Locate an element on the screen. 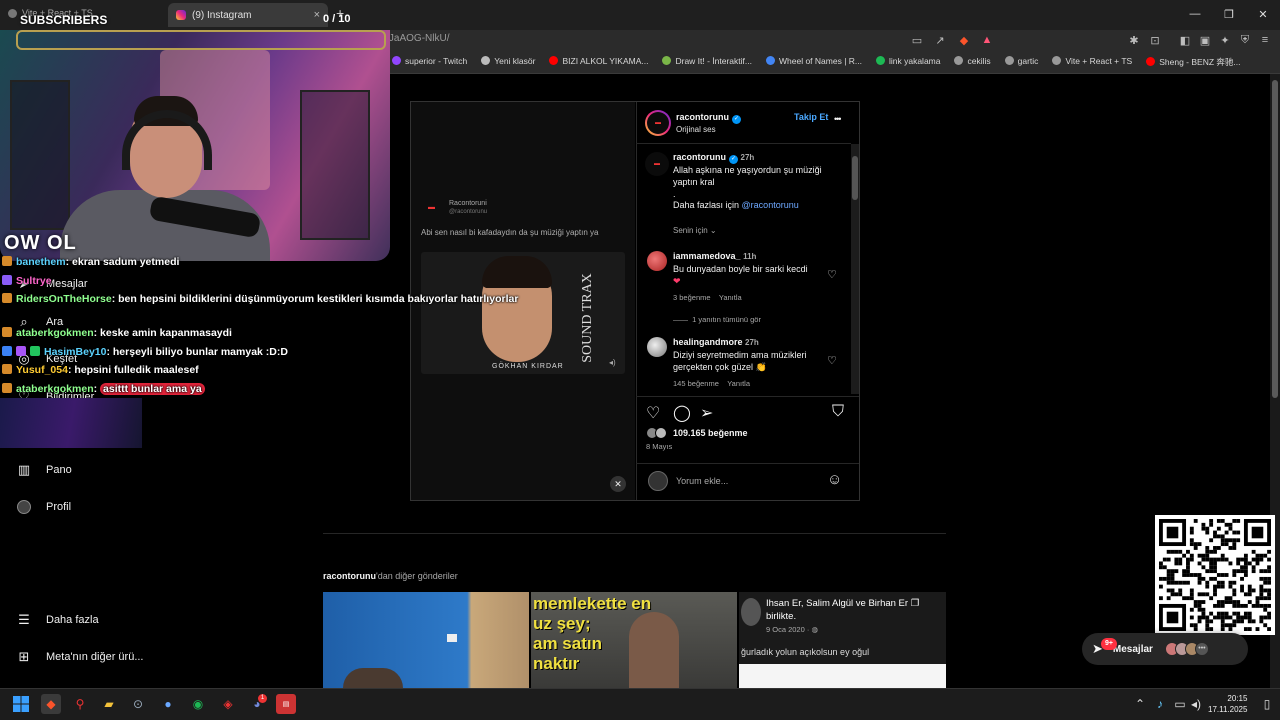 The image size is (1280, 720). album-artist: GÖKHAN KIRDAR is located at coordinates (528, 366).